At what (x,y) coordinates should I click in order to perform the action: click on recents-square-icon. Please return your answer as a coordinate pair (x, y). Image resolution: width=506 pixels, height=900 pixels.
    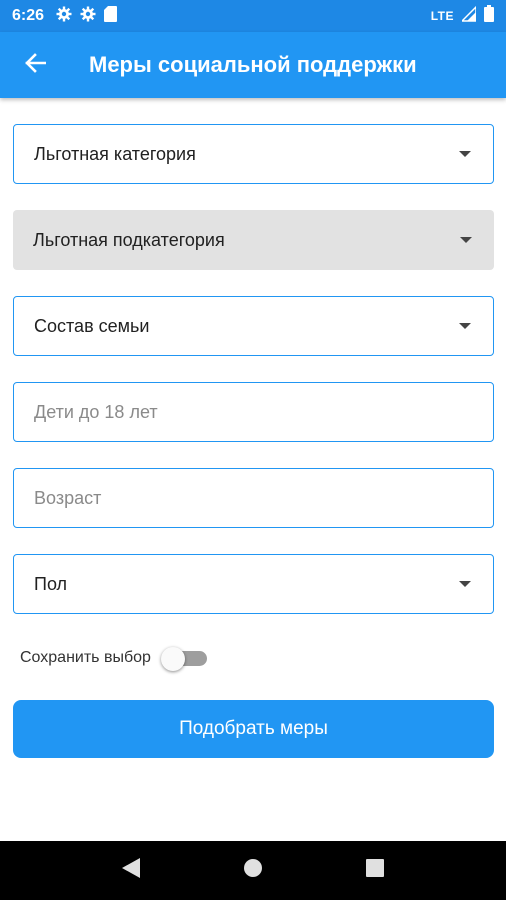
    Looking at the image, I should click on (375, 870).